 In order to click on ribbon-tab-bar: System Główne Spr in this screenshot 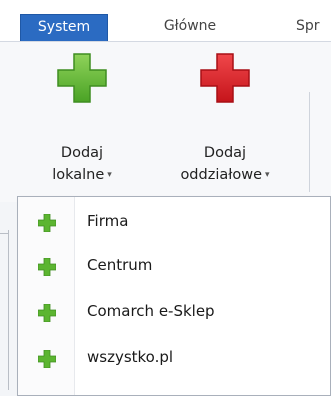, I will do `click(165, 21)`.